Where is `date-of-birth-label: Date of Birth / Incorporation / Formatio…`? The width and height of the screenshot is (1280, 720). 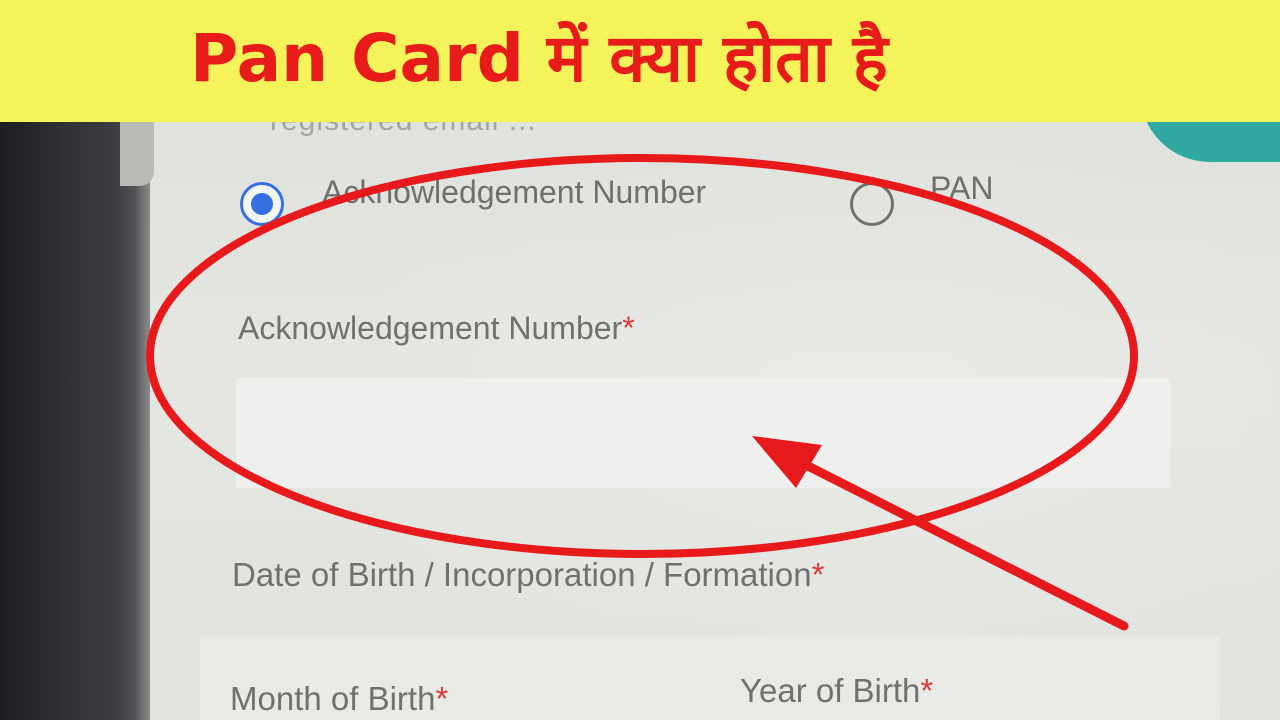
date-of-birth-label: Date of Birth / Incorporation / Formatio… is located at coordinates (528, 575).